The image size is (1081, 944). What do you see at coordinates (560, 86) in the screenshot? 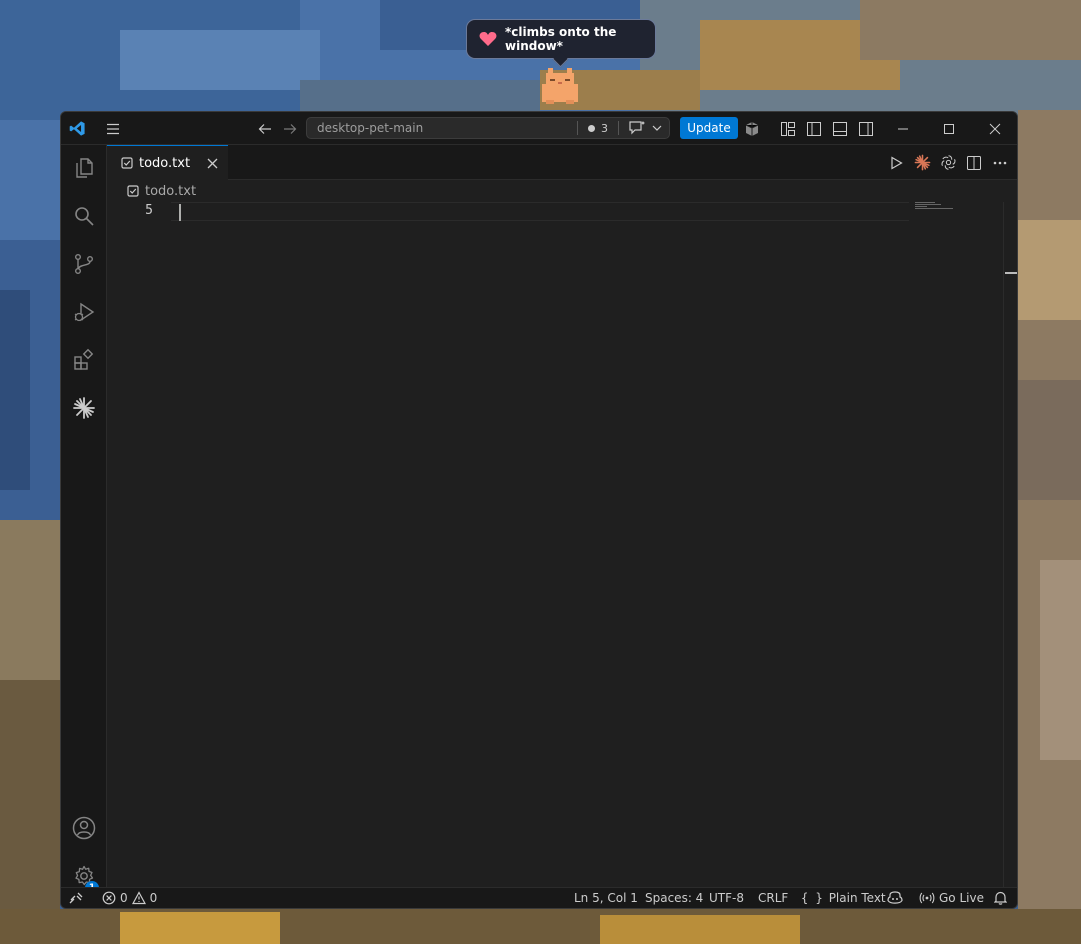
I see `desktop-pet-cat` at bounding box center [560, 86].